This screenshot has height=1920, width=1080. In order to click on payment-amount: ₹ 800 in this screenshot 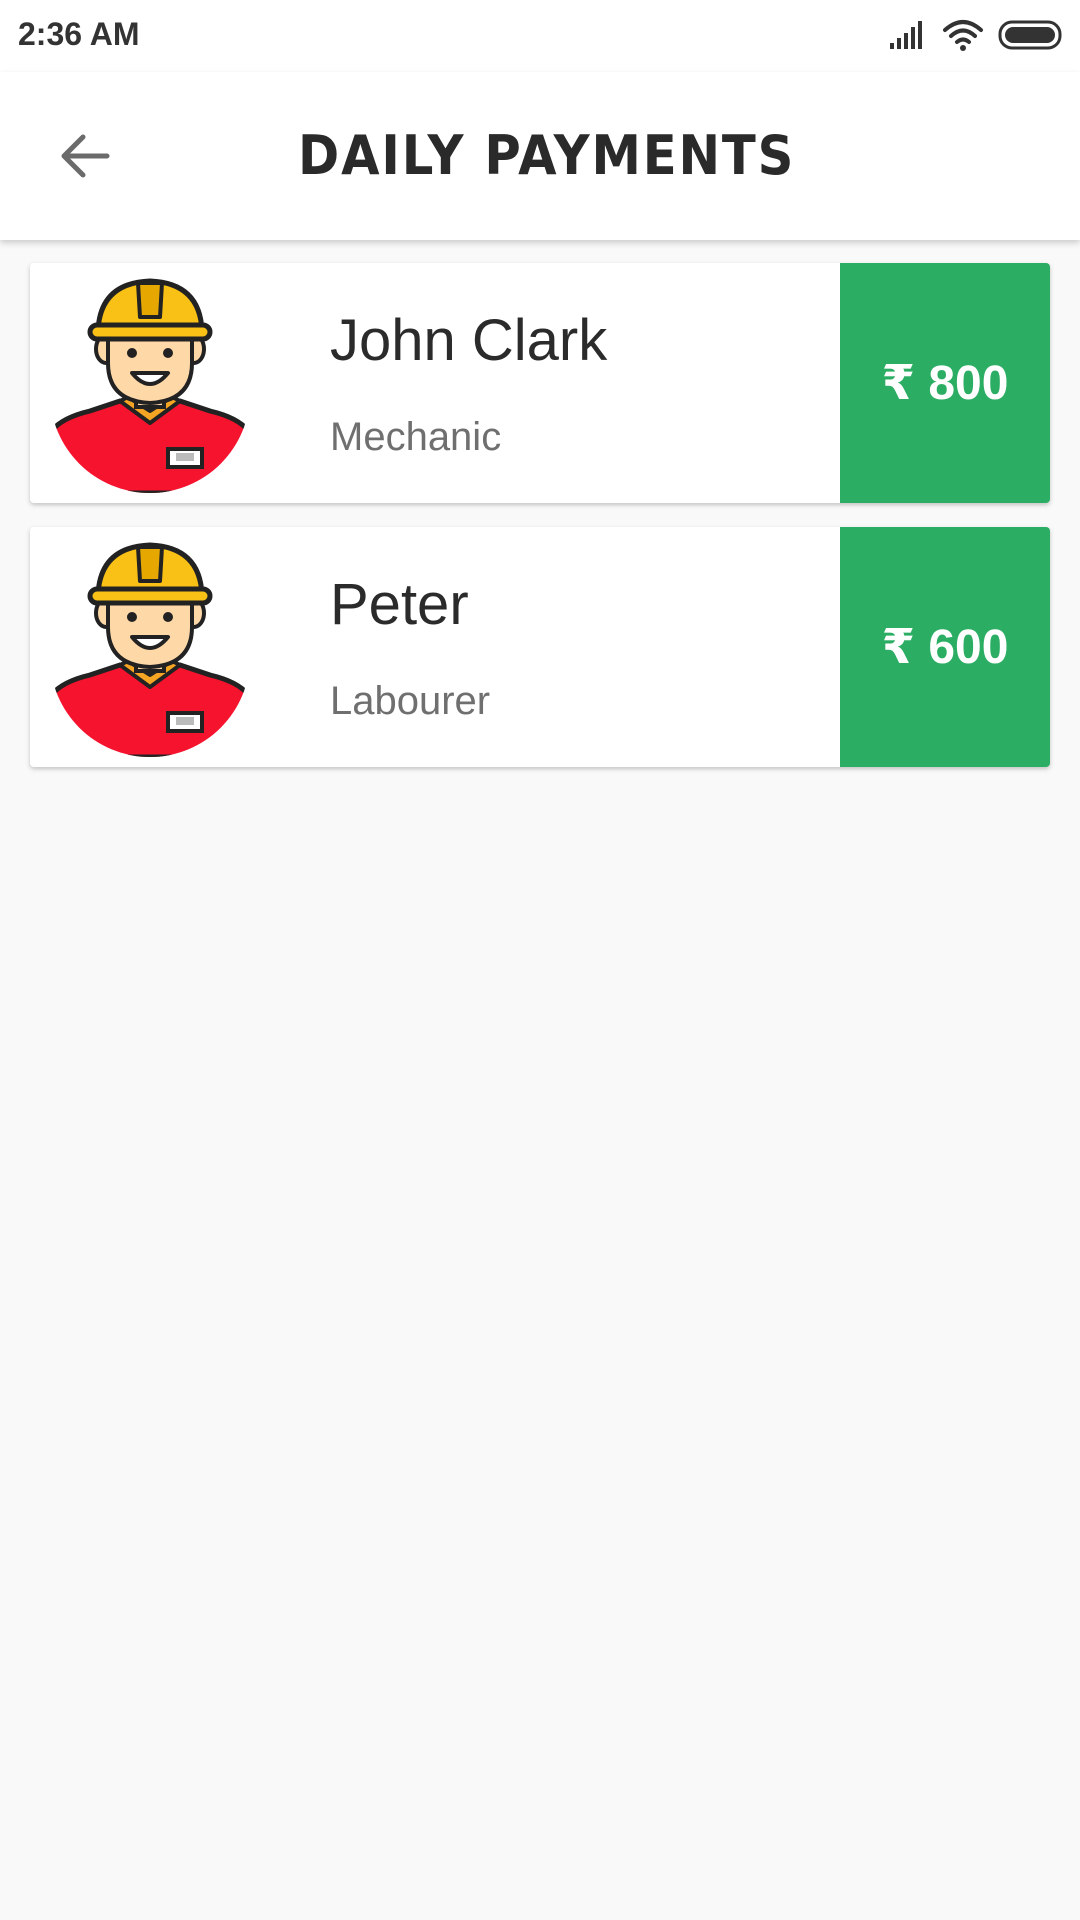, I will do `click(945, 383)`.